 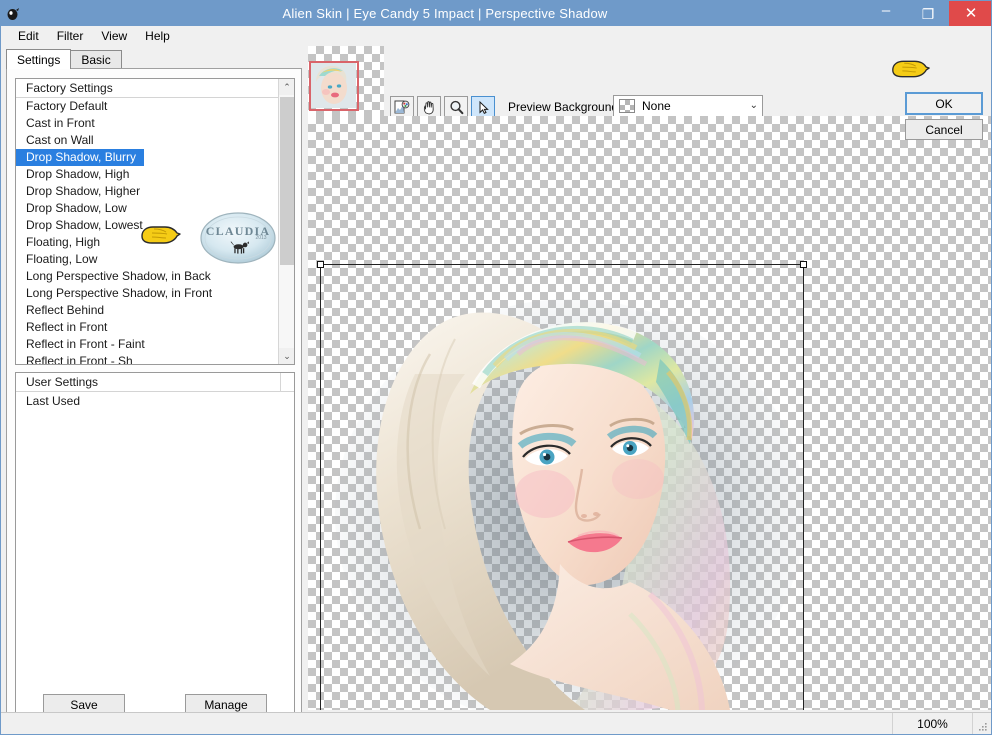 What do you see at coordinates (688, 106) in the screenshot?
I see `preview-background-select: None ⌄` at bounding box center [688, 106].